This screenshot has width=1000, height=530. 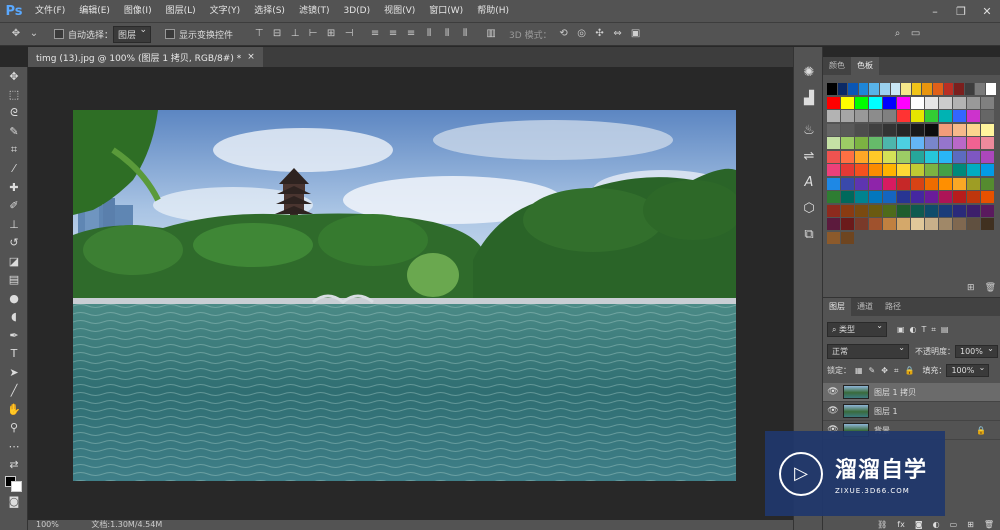 I want to click on align-vcenter-icon: ⊟, so click(x=277, y=34).